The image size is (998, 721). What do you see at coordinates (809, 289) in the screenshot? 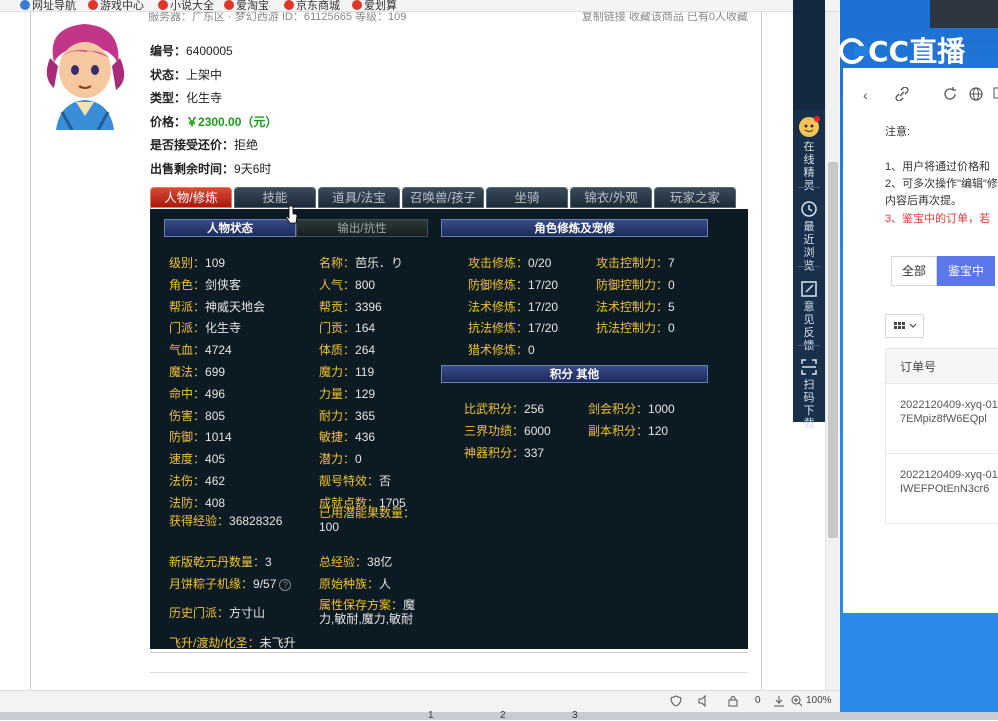
I see `edit-icon` at bounding box center [809, 289].